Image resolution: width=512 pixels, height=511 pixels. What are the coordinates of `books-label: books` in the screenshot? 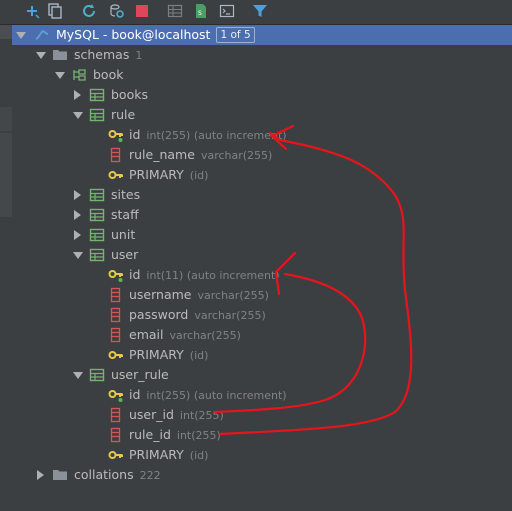 It's located at (129, 94).